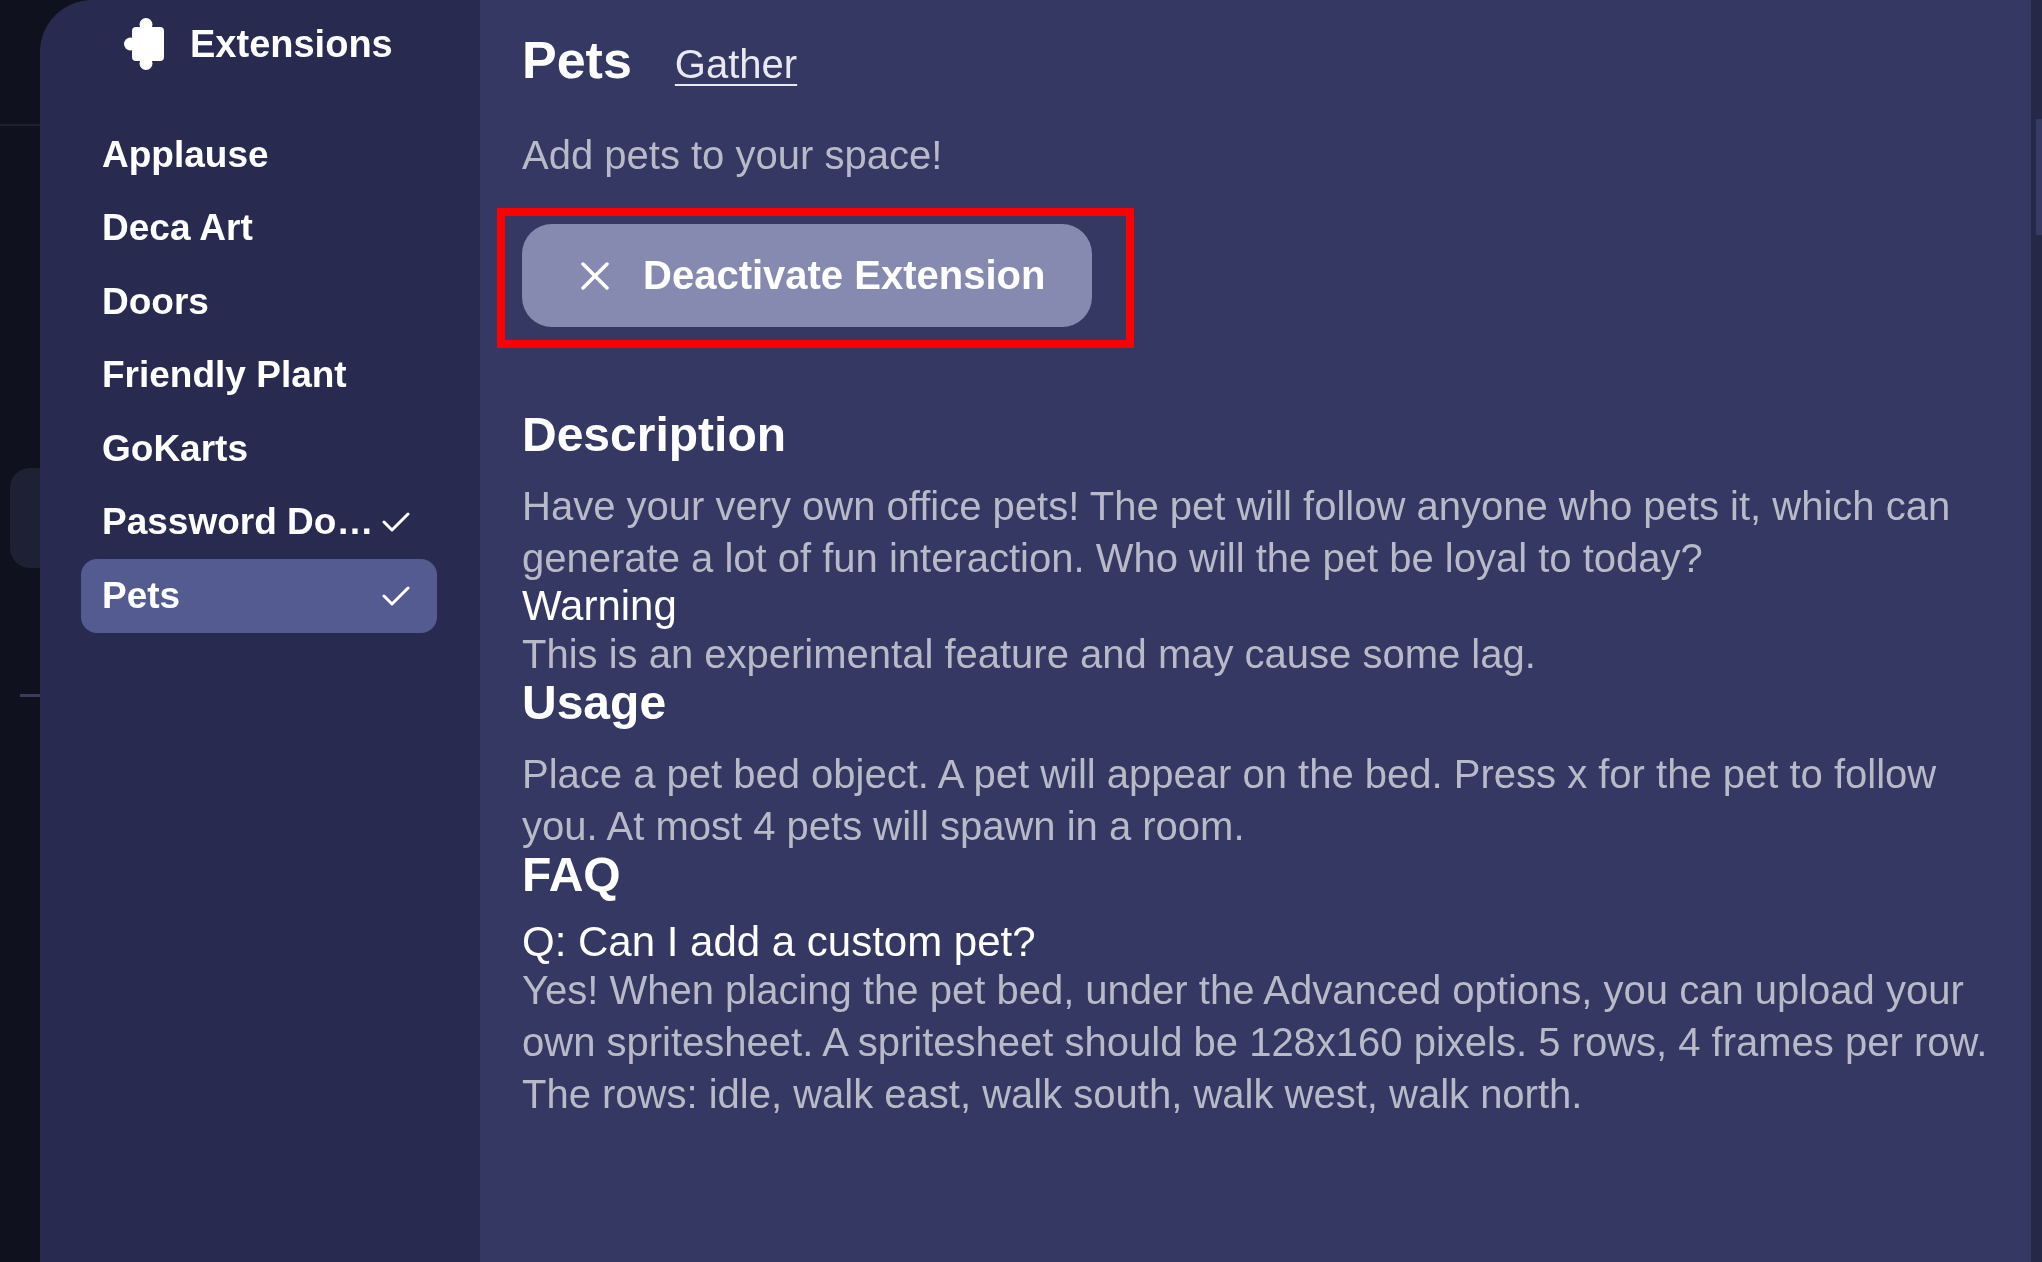 Image resolution: width=2042 pixels, height=1262 pixels. Describe the element at coordinates (259, 155) in the screenshot. I see `sidebar-item: Applause` at that location.